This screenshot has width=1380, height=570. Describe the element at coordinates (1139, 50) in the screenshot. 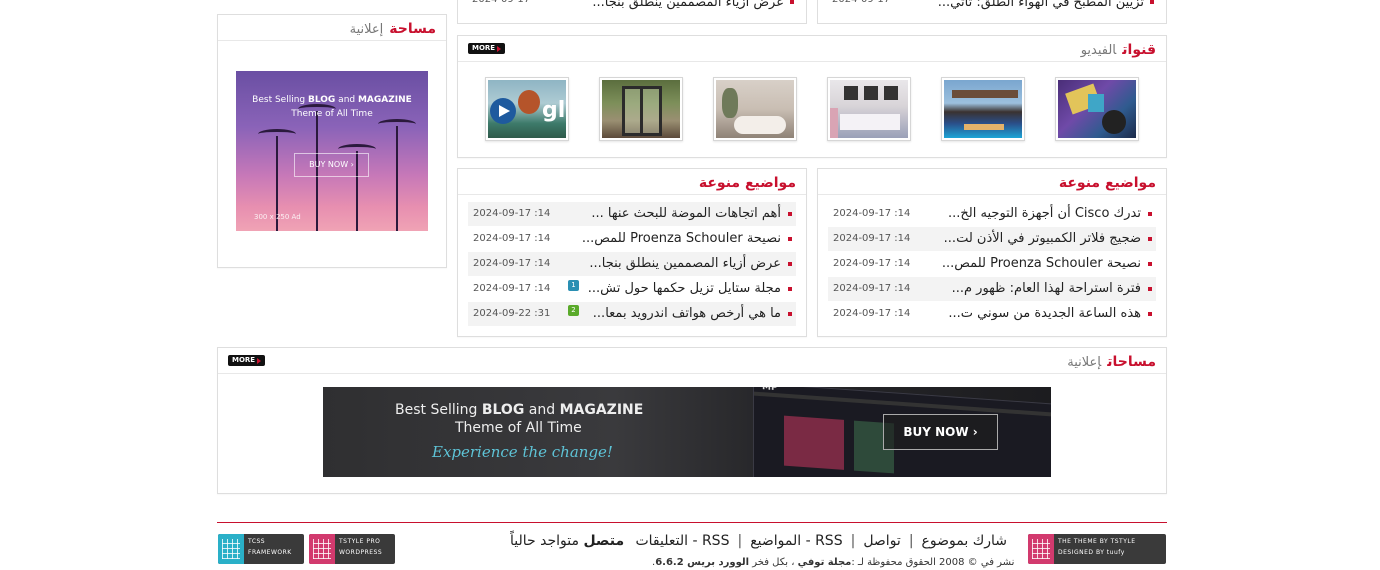

I see `video-box-title: قنوات` at that location.